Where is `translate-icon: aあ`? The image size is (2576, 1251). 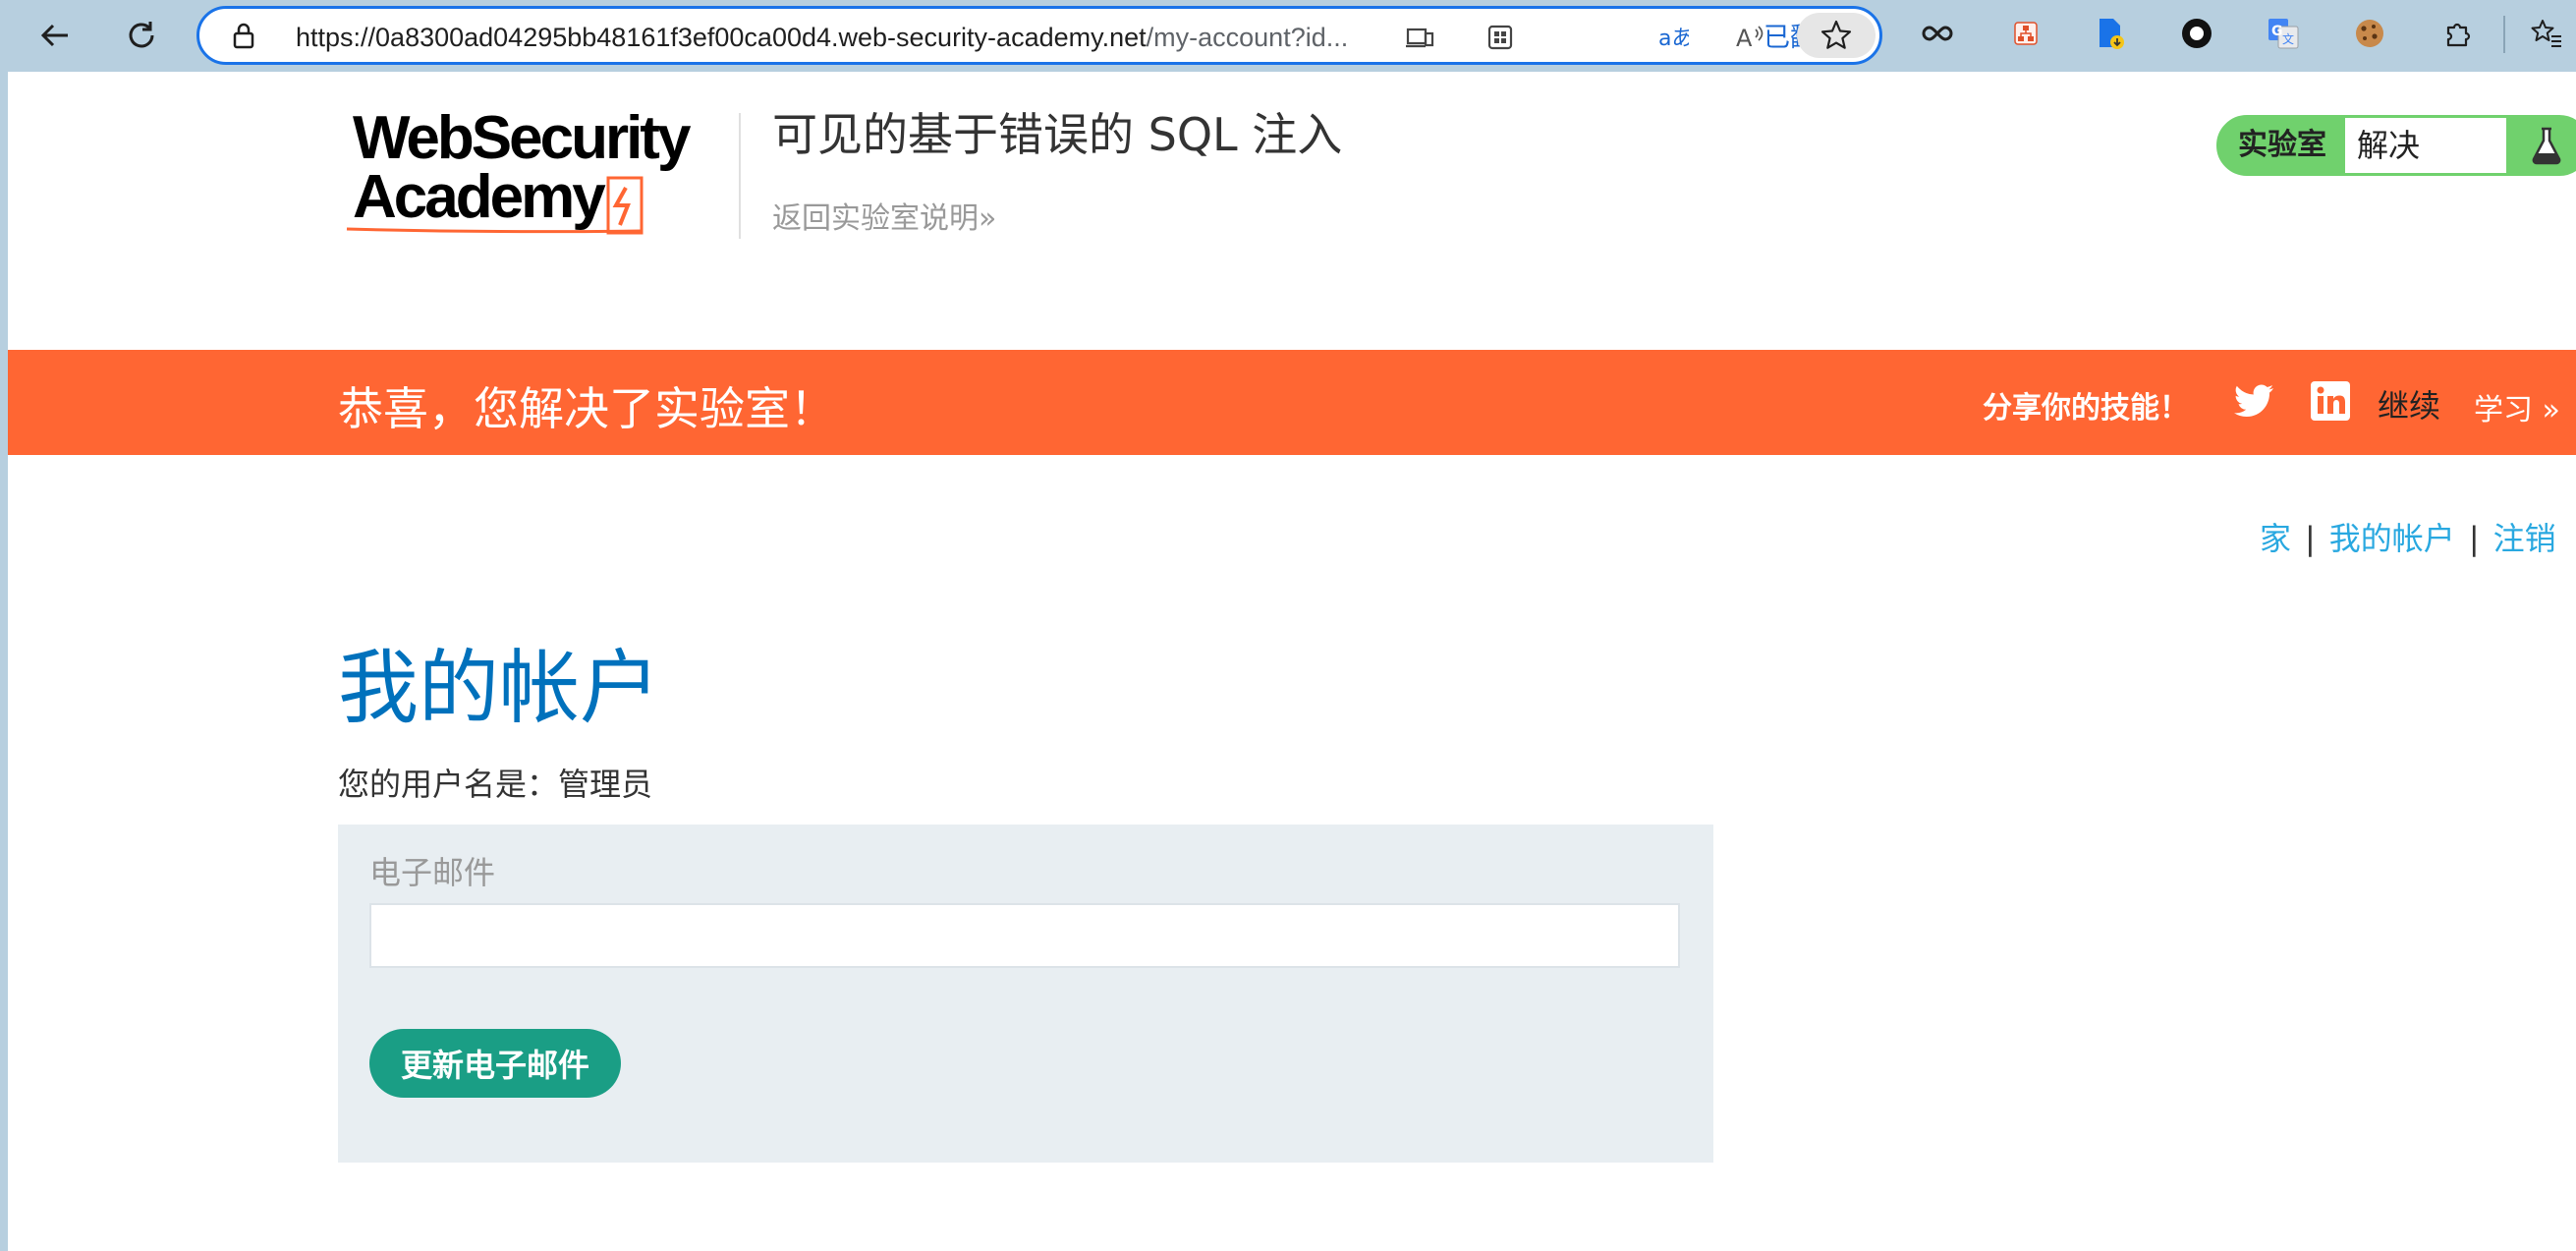 translate-icon: aあ is located at coordinates (1673, 37).